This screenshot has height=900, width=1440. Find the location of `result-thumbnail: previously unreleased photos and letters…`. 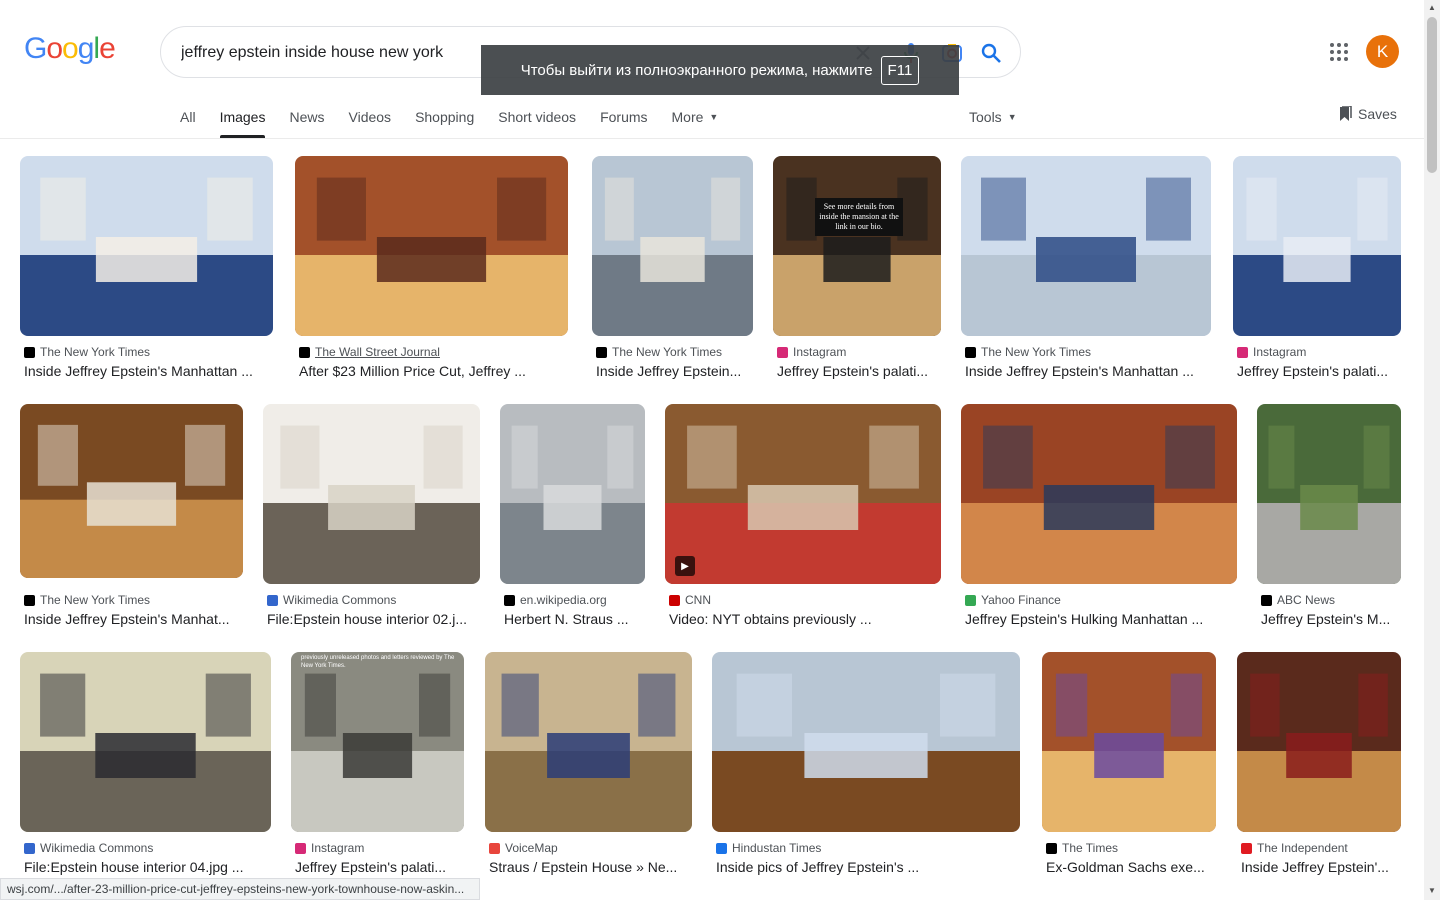

result-thumbnail: previously unreleased photos and letters… is located at coordinates (377, 742).